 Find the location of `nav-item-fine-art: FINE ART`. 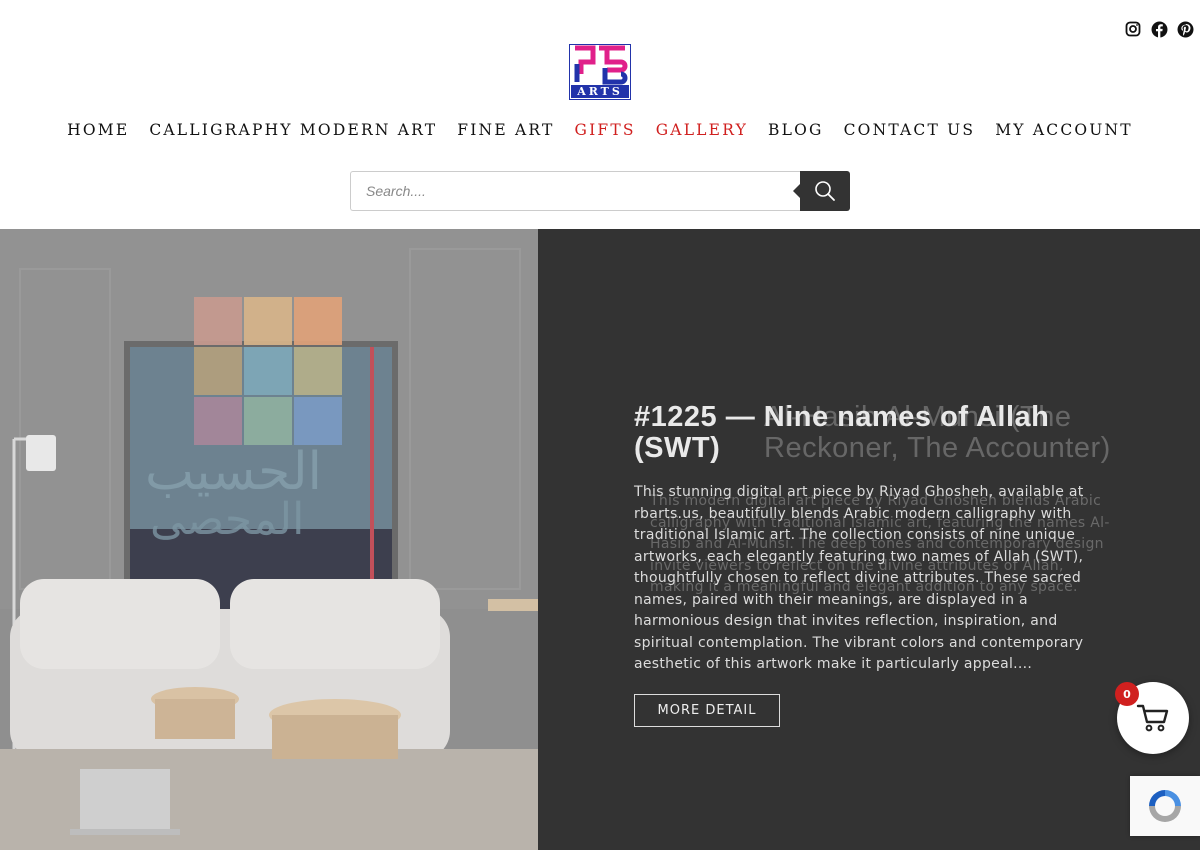

nav-item-fine-art: FINE ART is located at coordinates (505, 130).